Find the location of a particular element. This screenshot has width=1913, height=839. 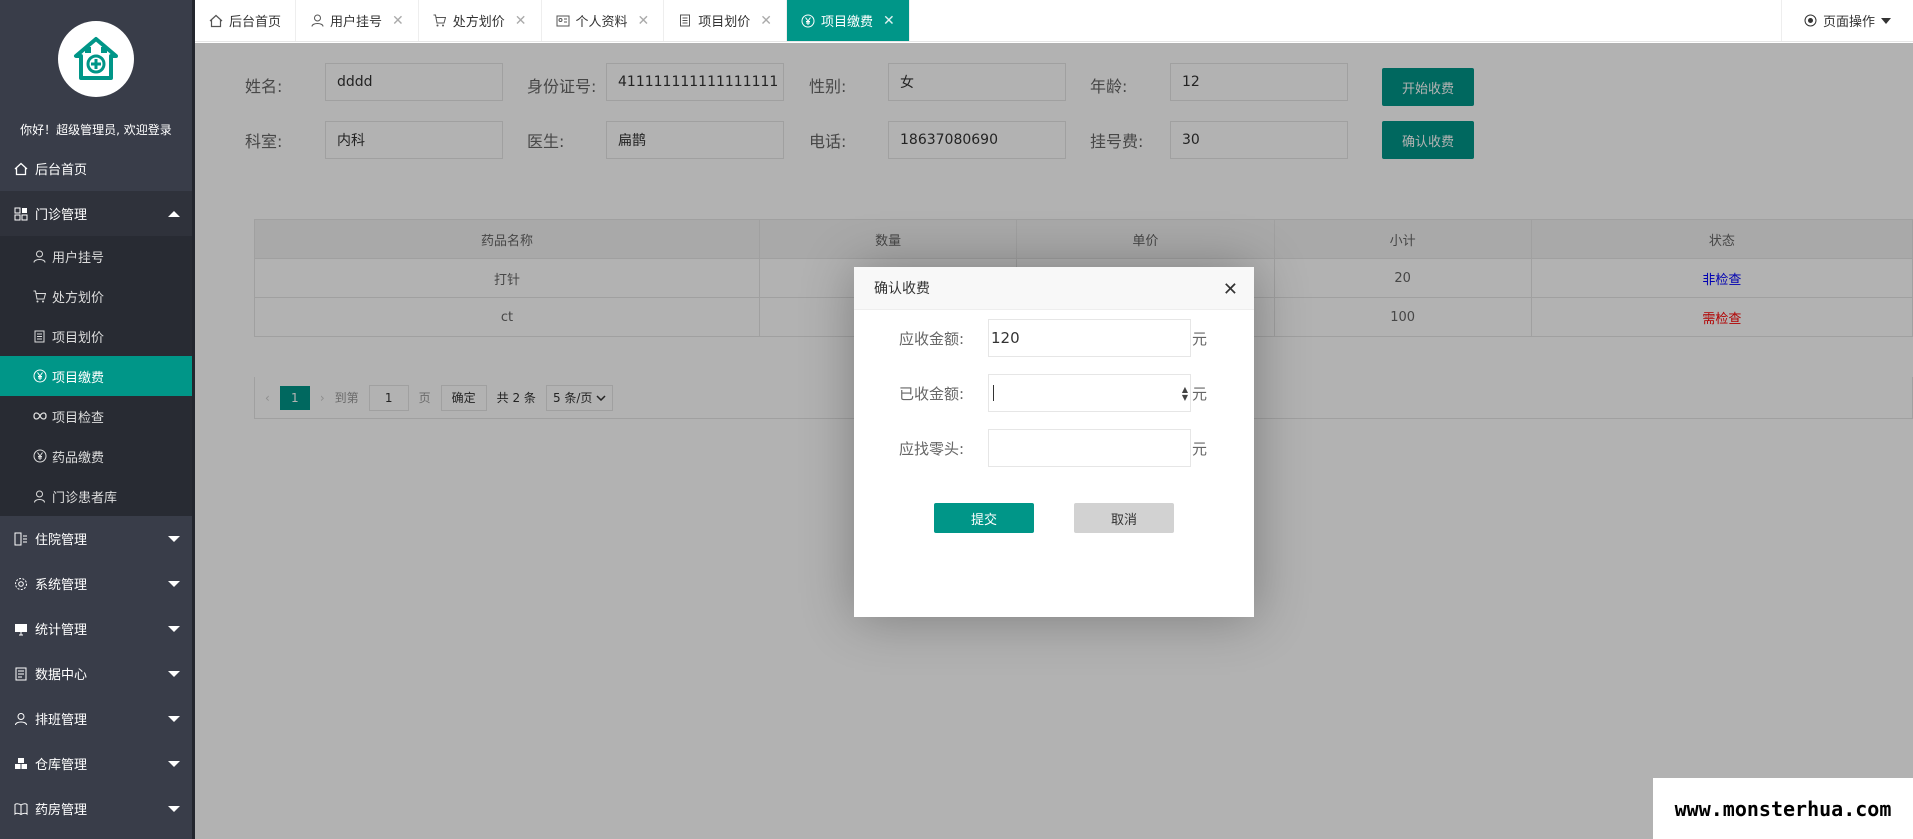

change-input is located at coordinates (1089, 448).